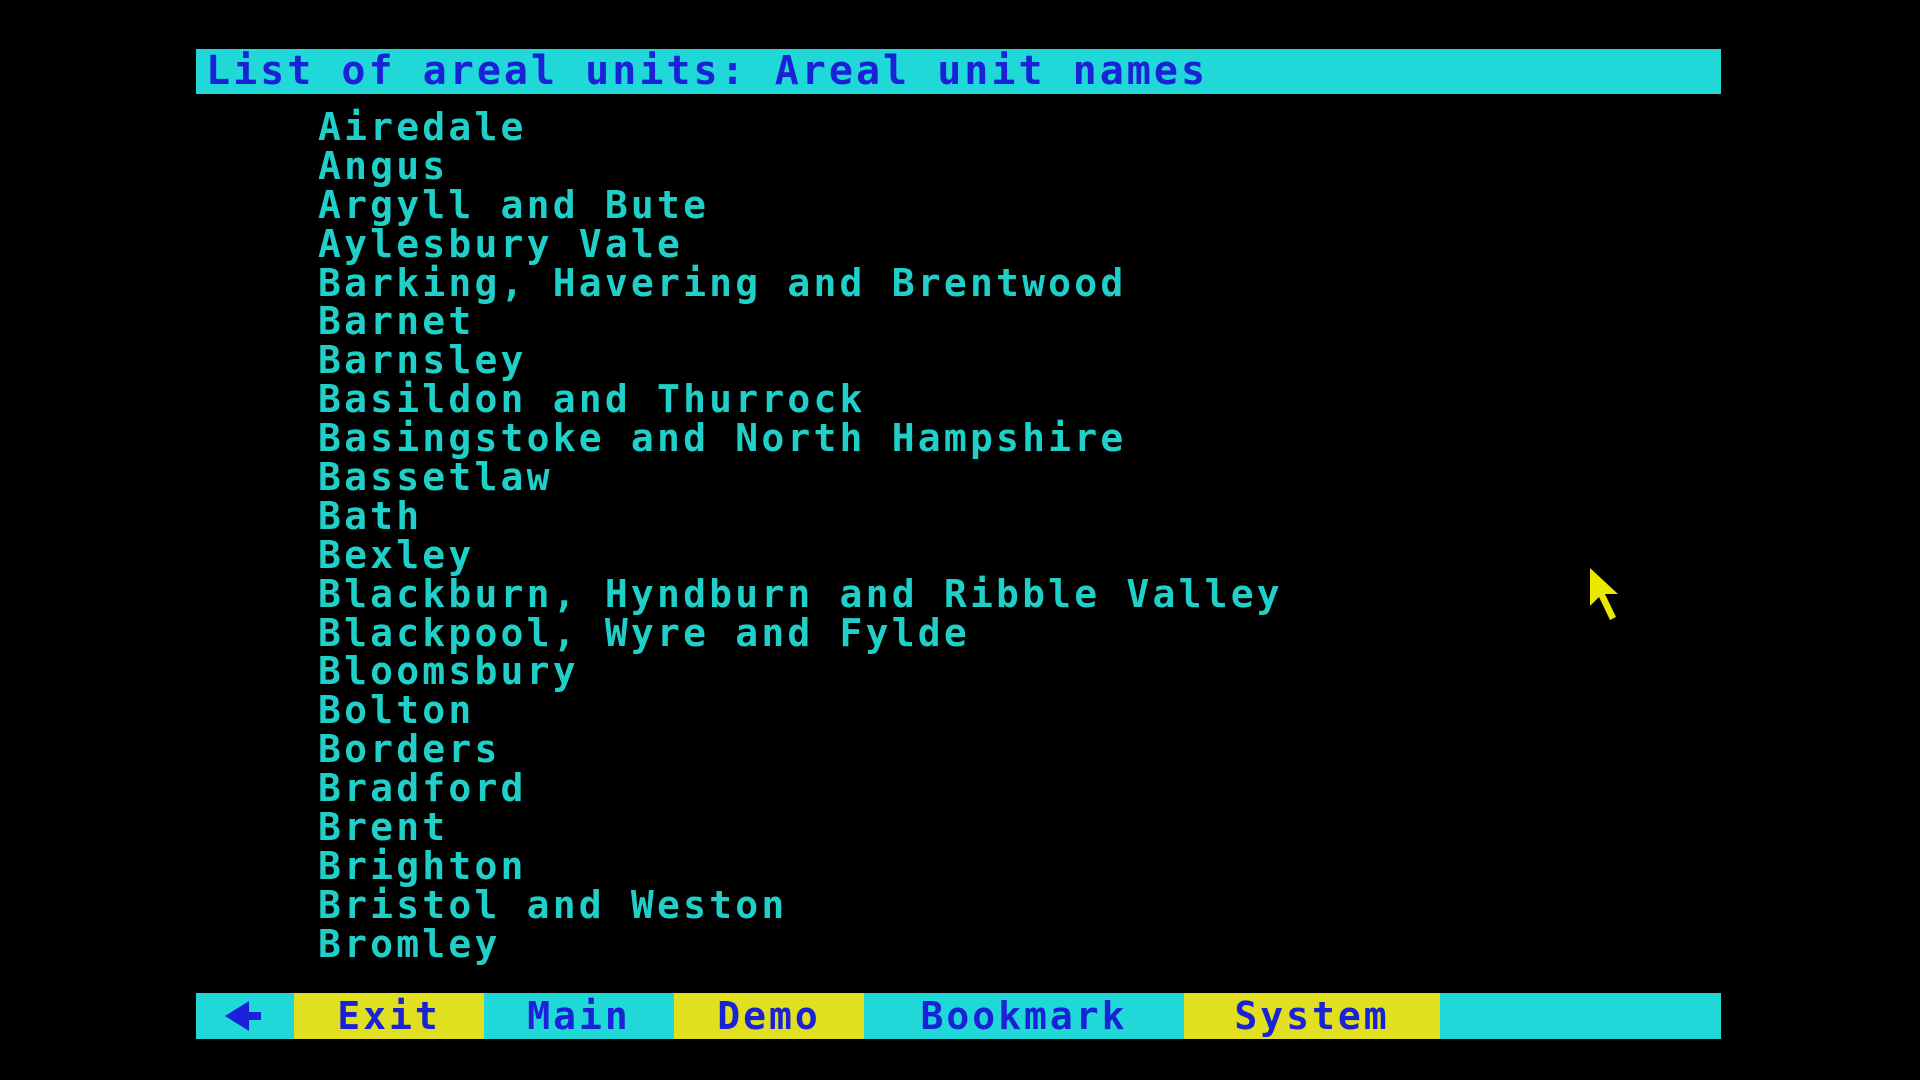 The width and height of the screenshot is (1920, 1080). I want to click on list-item: Bloomsbury, so click(800, 671).